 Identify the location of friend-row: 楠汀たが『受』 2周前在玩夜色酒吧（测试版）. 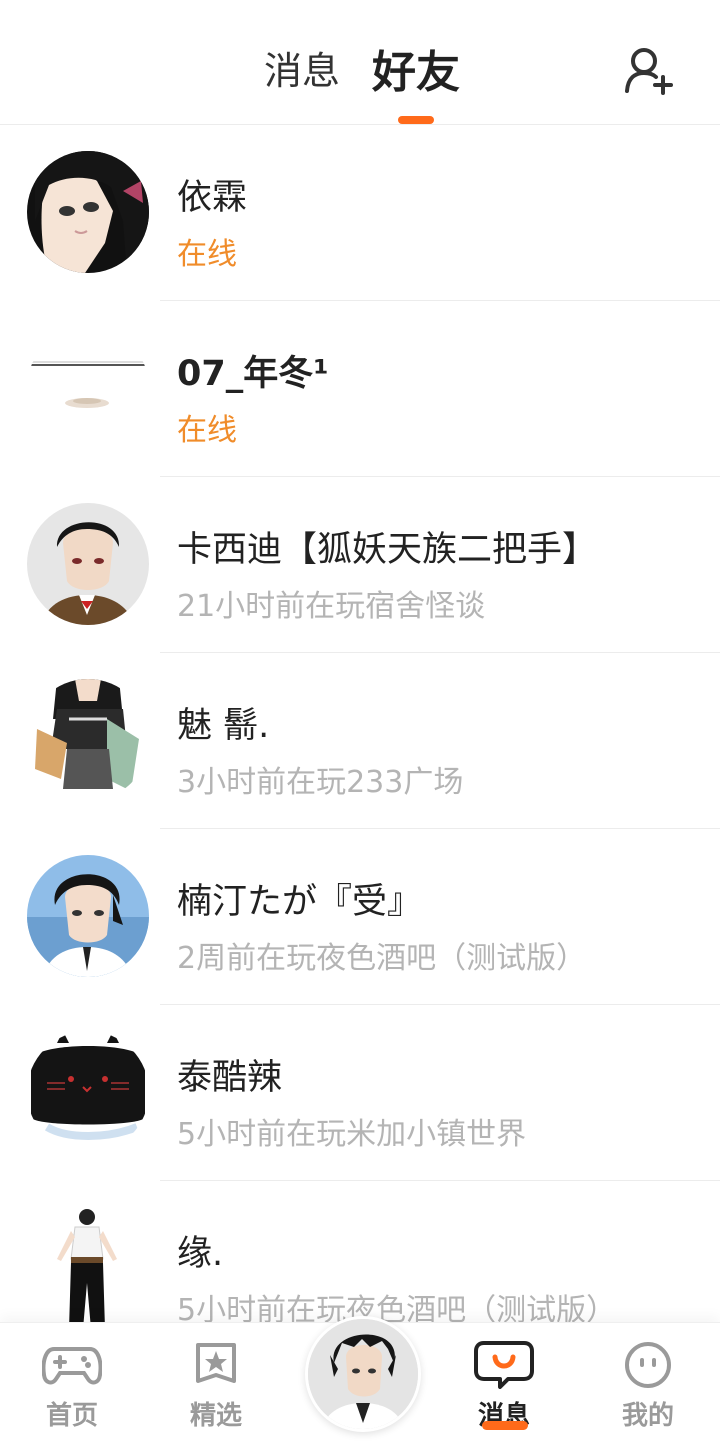
(360, 917).